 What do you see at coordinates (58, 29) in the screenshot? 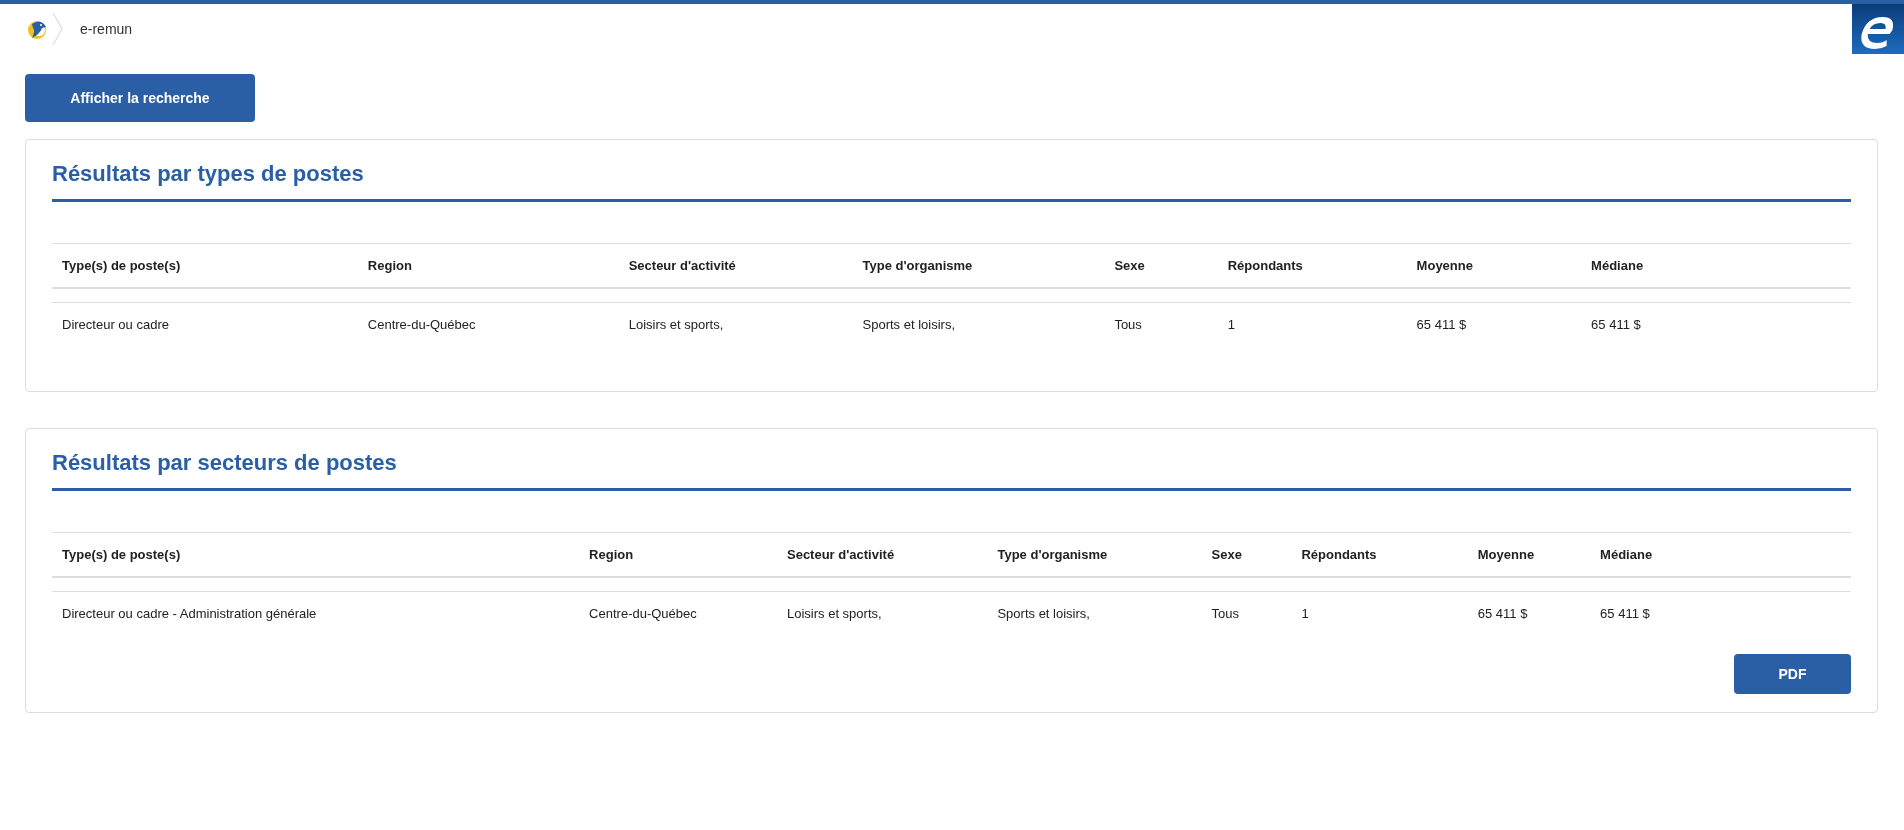
I see `breadcrumb-separator-icon` at bounding box center [58, 29].